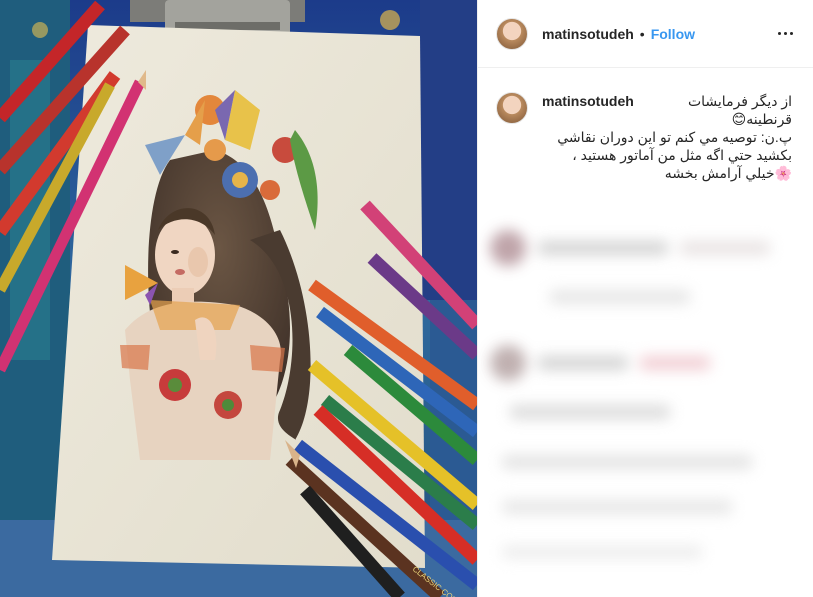 This screenshot has height=597, width=813. Describe the element at coordinates (739, 101) in the screenshot. I see `caption-line-1: از دیگر فرمایشات` at that location.